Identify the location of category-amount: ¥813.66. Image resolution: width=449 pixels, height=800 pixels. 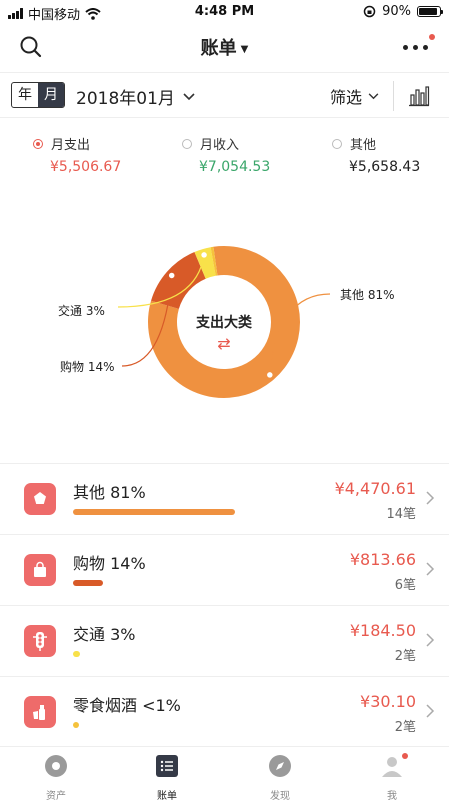
(382, 559).